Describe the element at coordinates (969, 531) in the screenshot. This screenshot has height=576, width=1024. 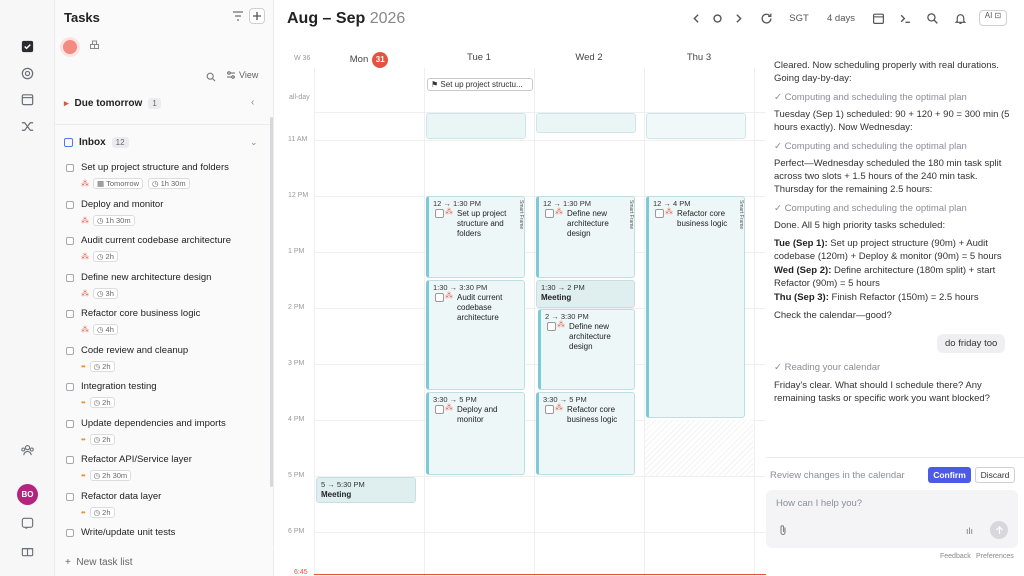
I see `voice-icon: ılı` at that location.